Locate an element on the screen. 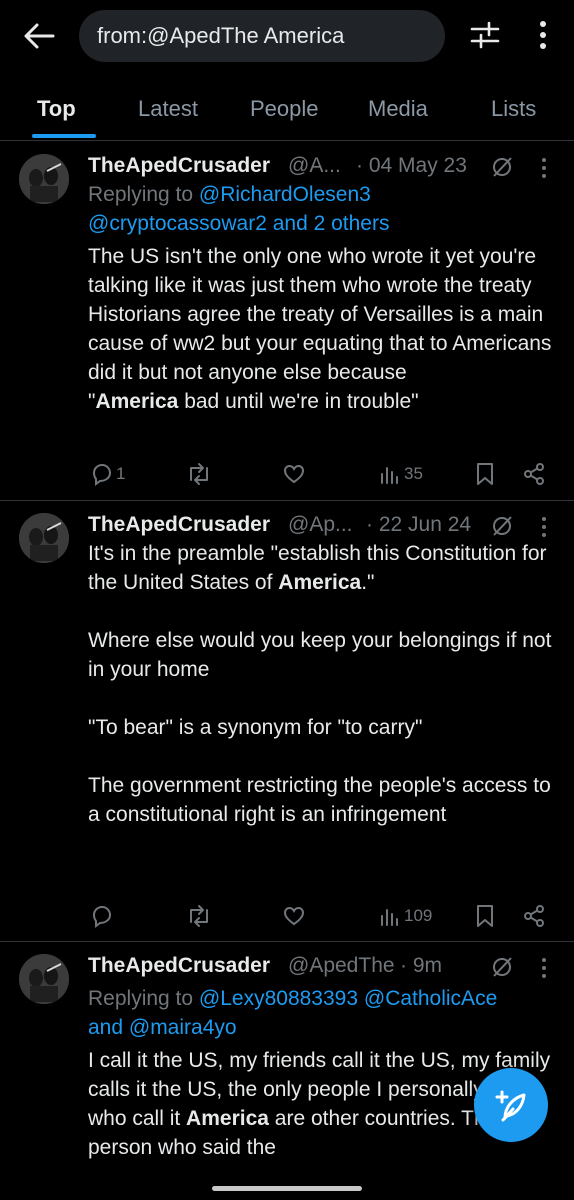 This screenshot has height=1200, width=574. filter-button is located at coordinates (485, 35).